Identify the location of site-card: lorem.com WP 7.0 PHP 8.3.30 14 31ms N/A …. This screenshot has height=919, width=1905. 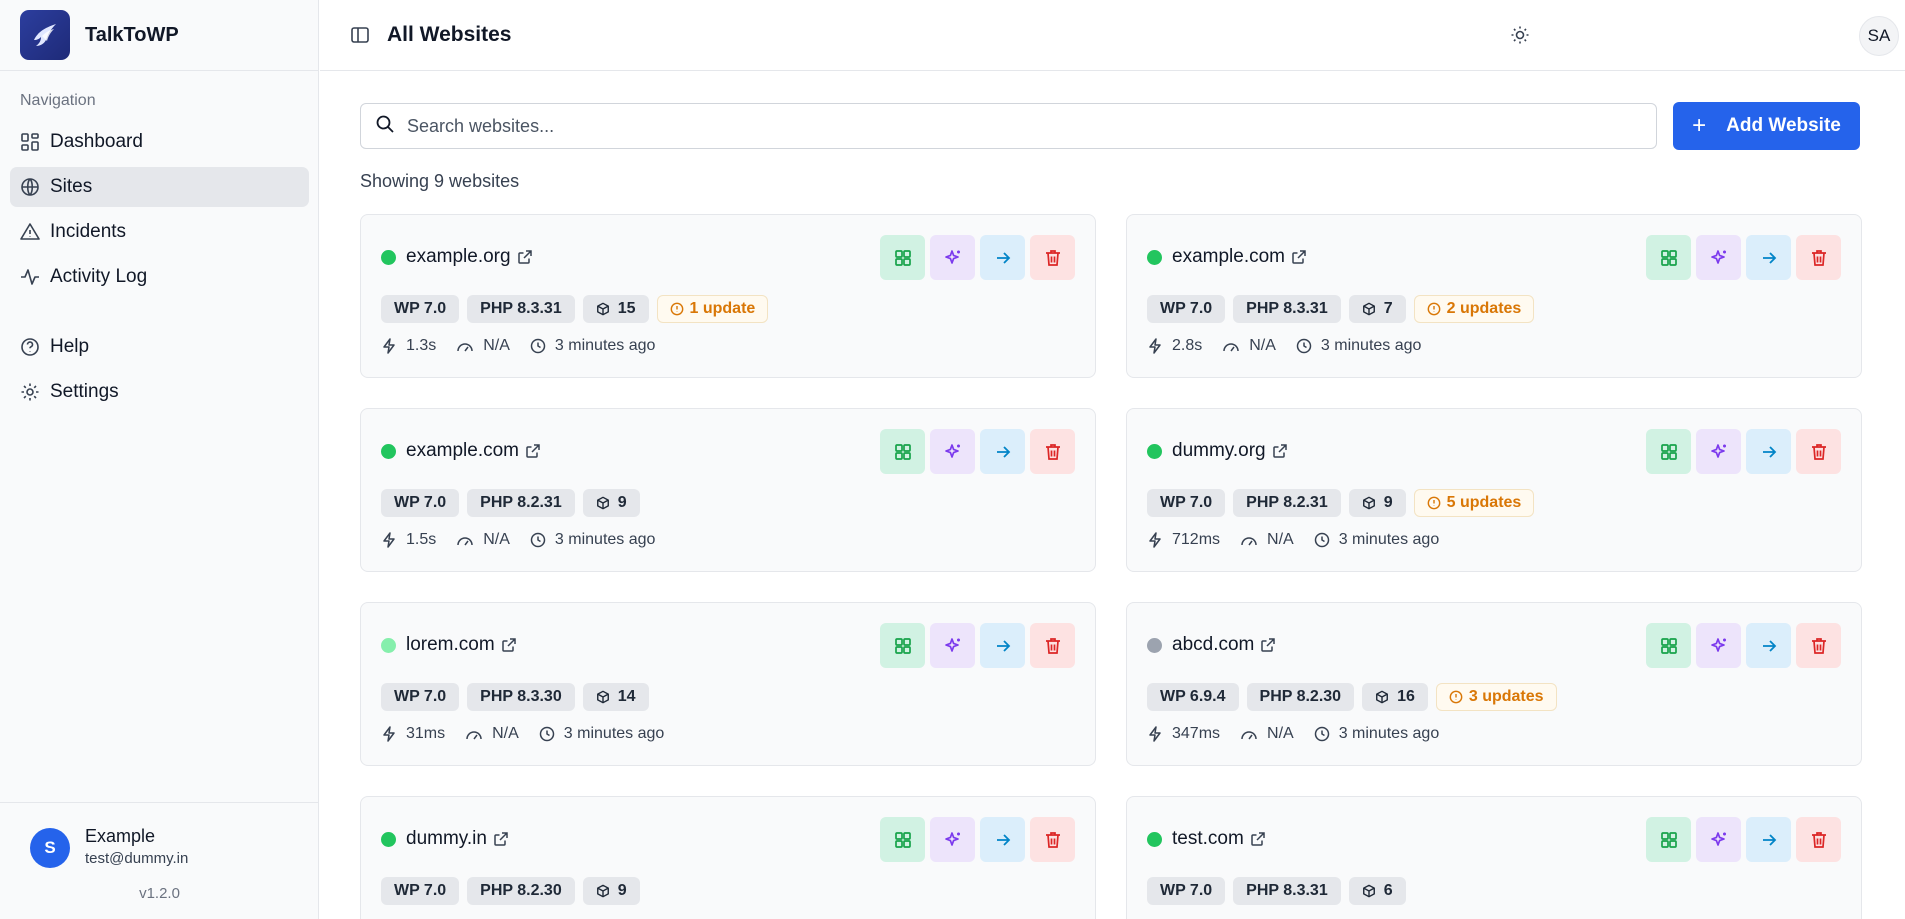
(728, 684).